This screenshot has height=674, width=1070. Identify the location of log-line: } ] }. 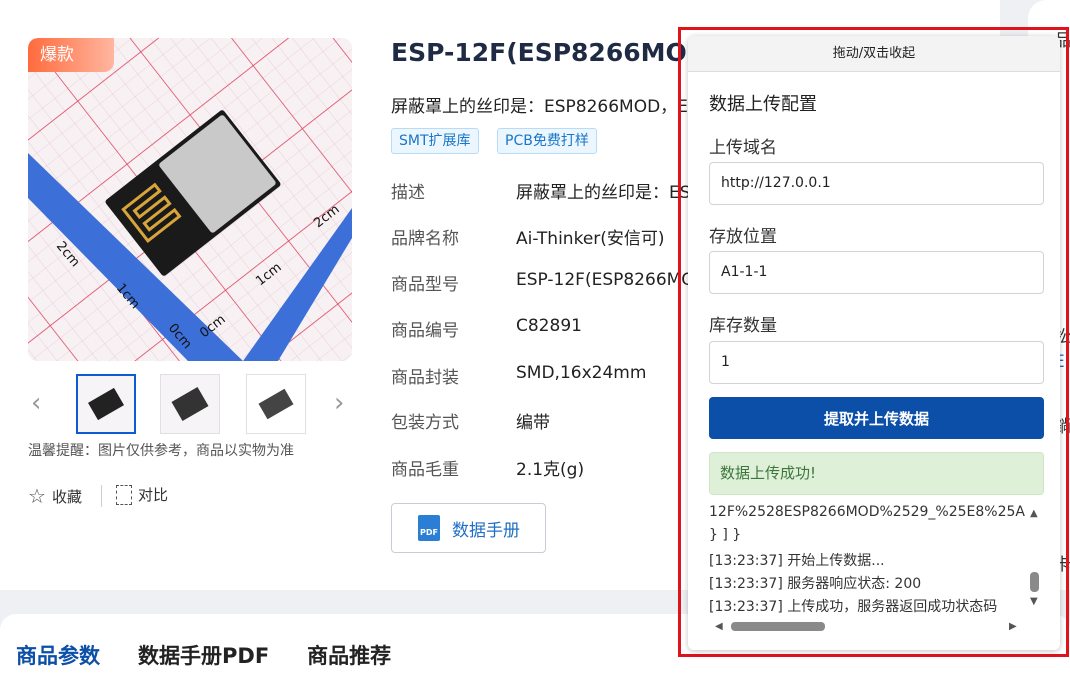
(725, 535).